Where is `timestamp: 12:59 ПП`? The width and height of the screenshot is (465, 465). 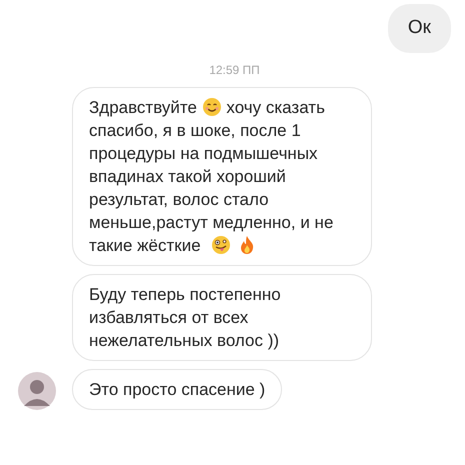
timestamp: 12:59 ПП is located at coordinates (234, 70).